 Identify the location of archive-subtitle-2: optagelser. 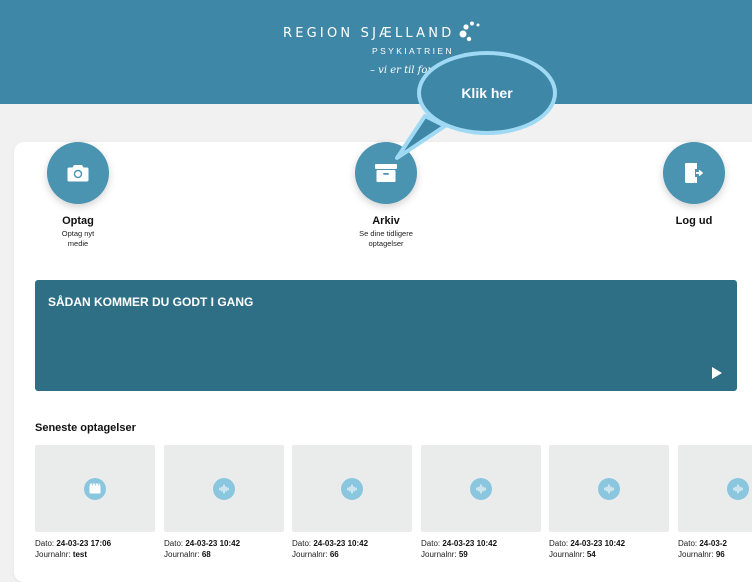
(386, 243).